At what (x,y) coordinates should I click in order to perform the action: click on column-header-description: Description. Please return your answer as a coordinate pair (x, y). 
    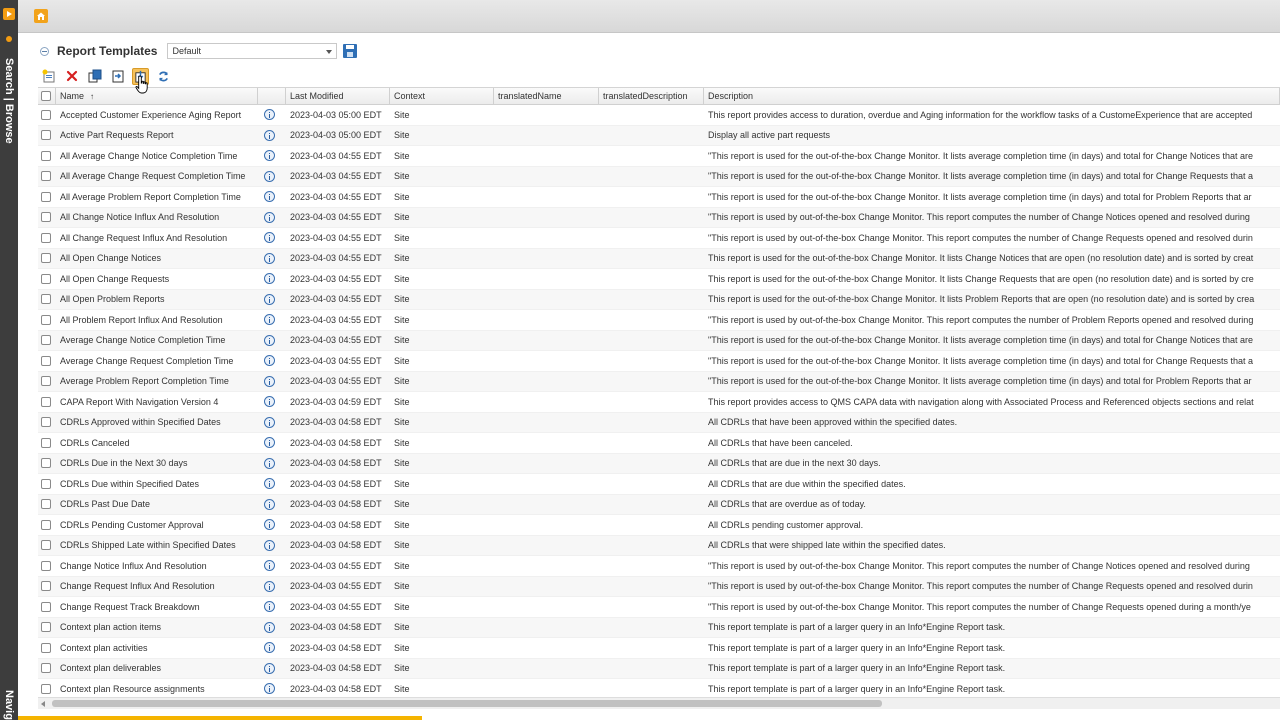
    Looking at the image, I should click on (992, 96).